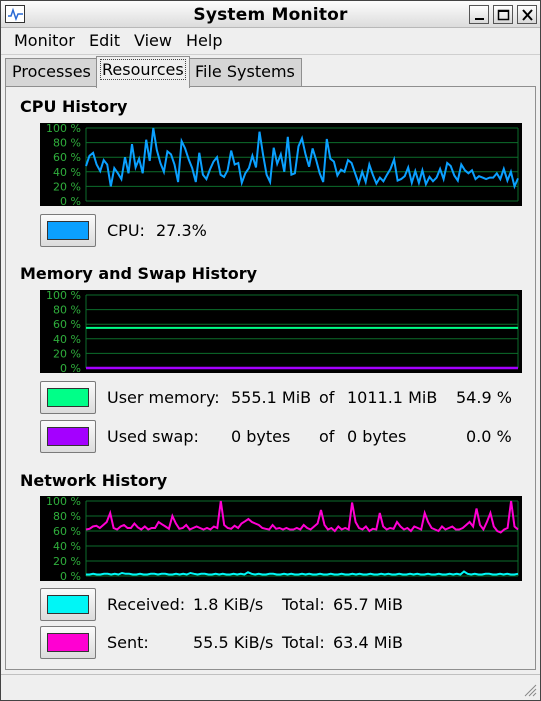 The width and height of the screenshot is (541, 701). Describe the element at coordinates (67, 143) in the screenshot. I see `cpu-tick-label: 80 %` at that location.